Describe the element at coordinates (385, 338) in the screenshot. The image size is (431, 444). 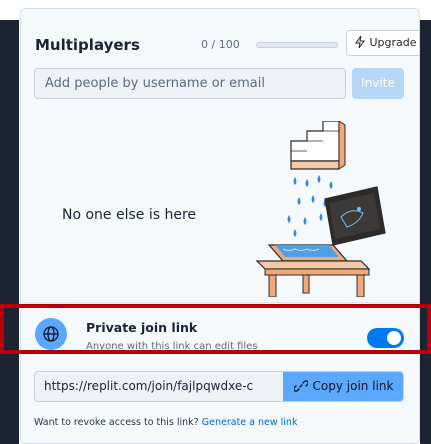
I see `private-link-toggle` at that location.